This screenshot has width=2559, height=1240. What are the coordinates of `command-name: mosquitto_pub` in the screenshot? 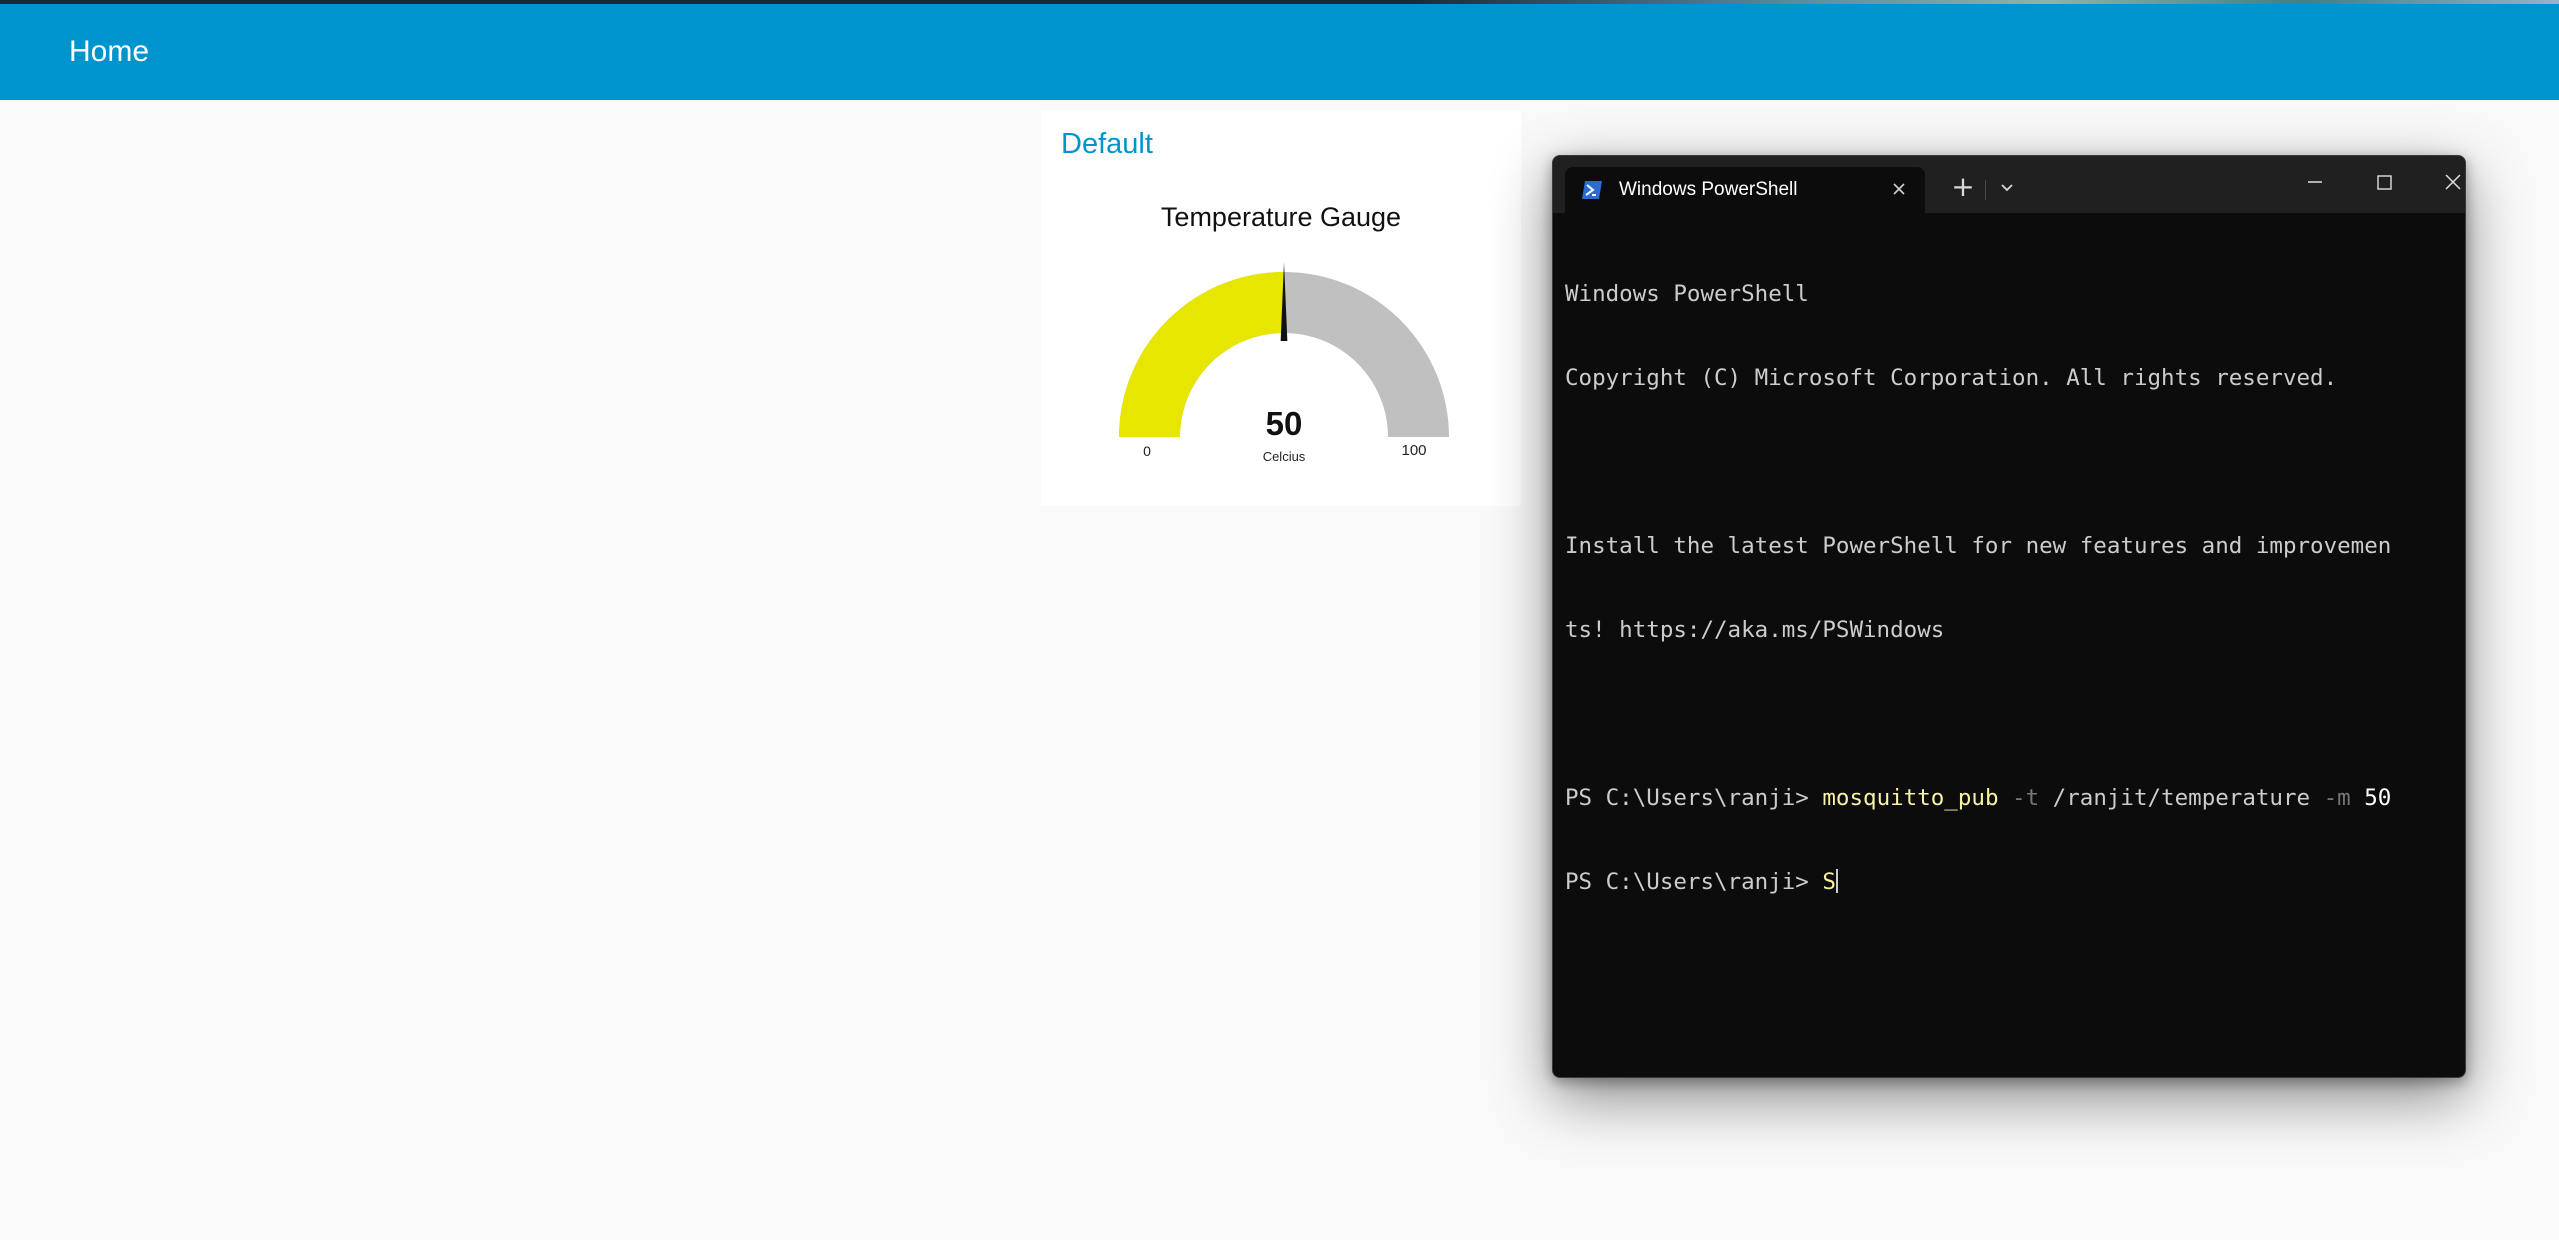 It's located at (1910, 798).